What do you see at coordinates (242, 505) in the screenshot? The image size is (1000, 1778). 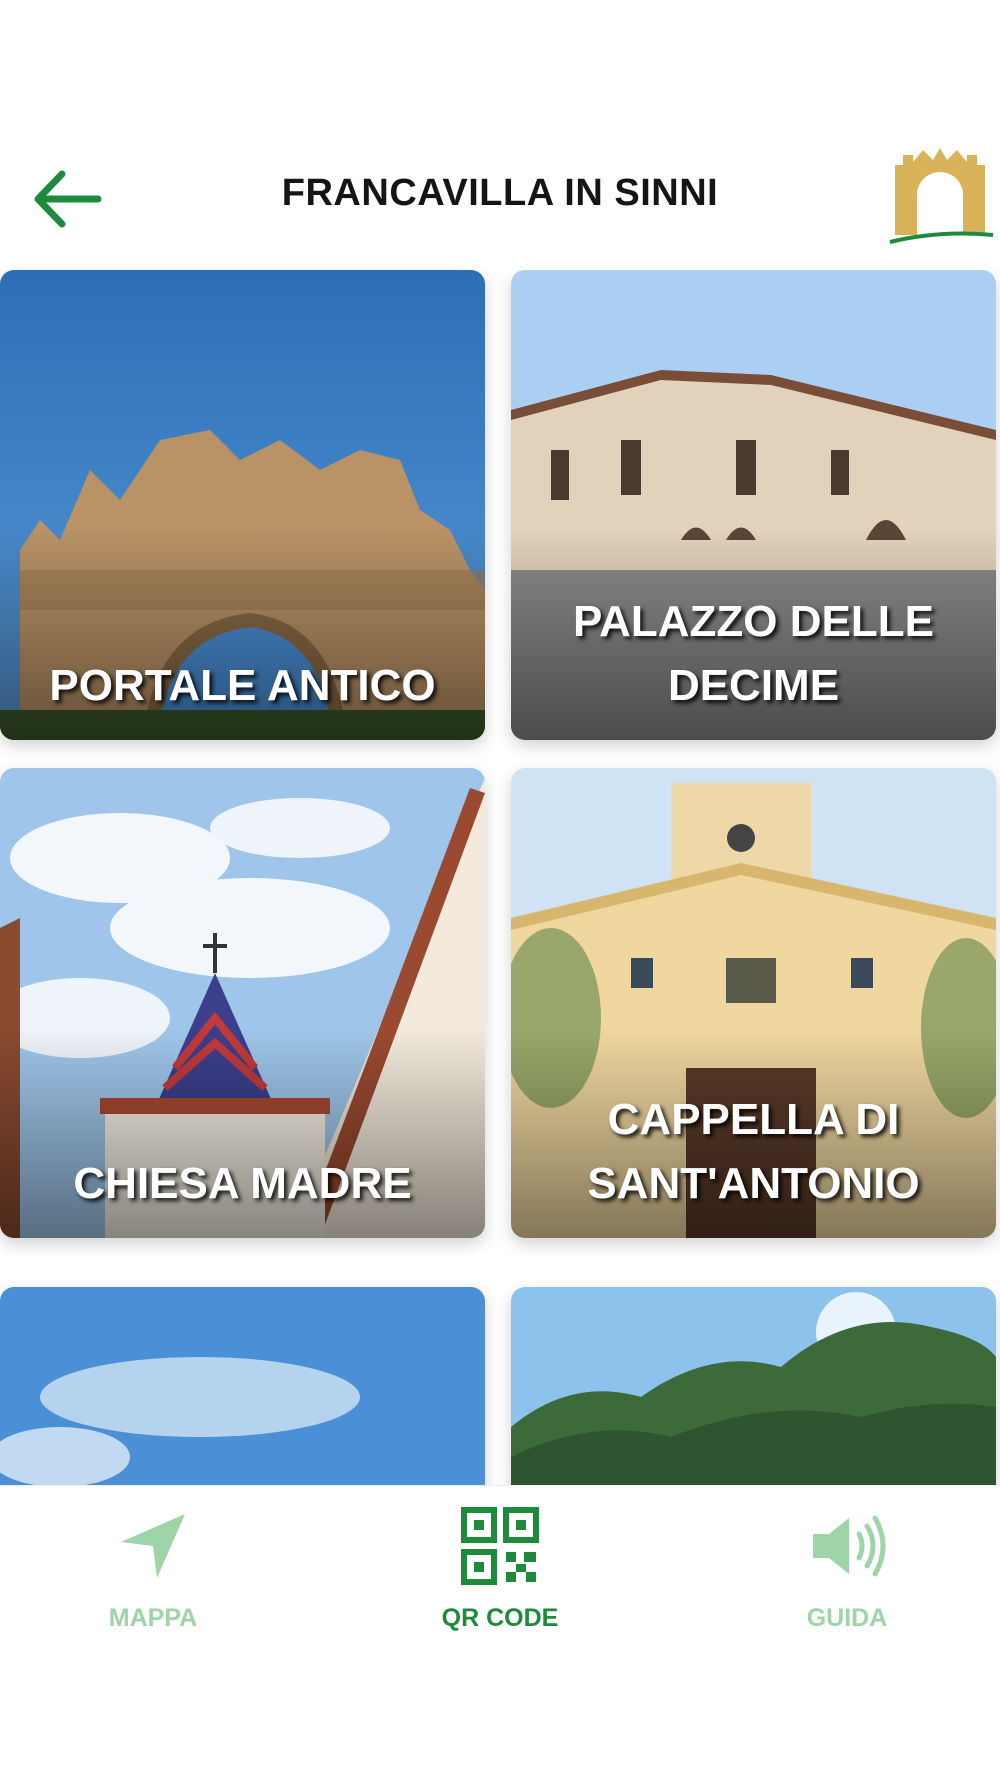 I see `place-card-portale-antico: PORTALE ANTICO` at bounding box center [242, 505].